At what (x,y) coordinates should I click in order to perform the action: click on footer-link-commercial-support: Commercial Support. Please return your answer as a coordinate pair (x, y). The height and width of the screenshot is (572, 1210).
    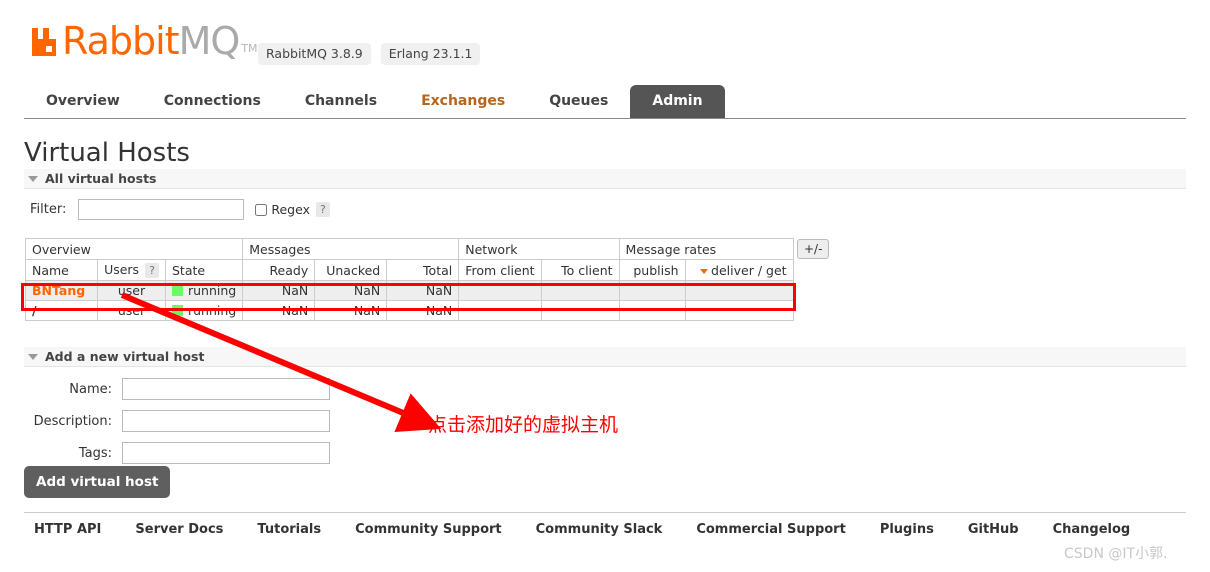
    Looking at the image, I should click on (771, 529).